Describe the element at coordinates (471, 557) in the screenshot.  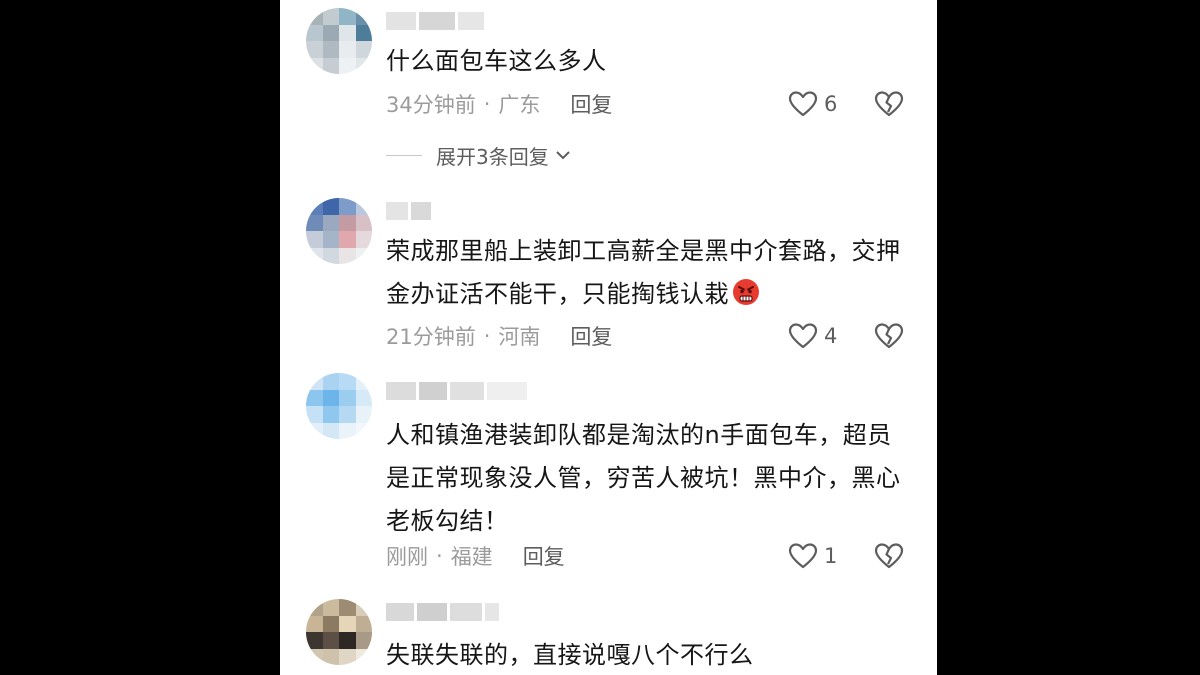
I see `comment-location: 福建` at that location.